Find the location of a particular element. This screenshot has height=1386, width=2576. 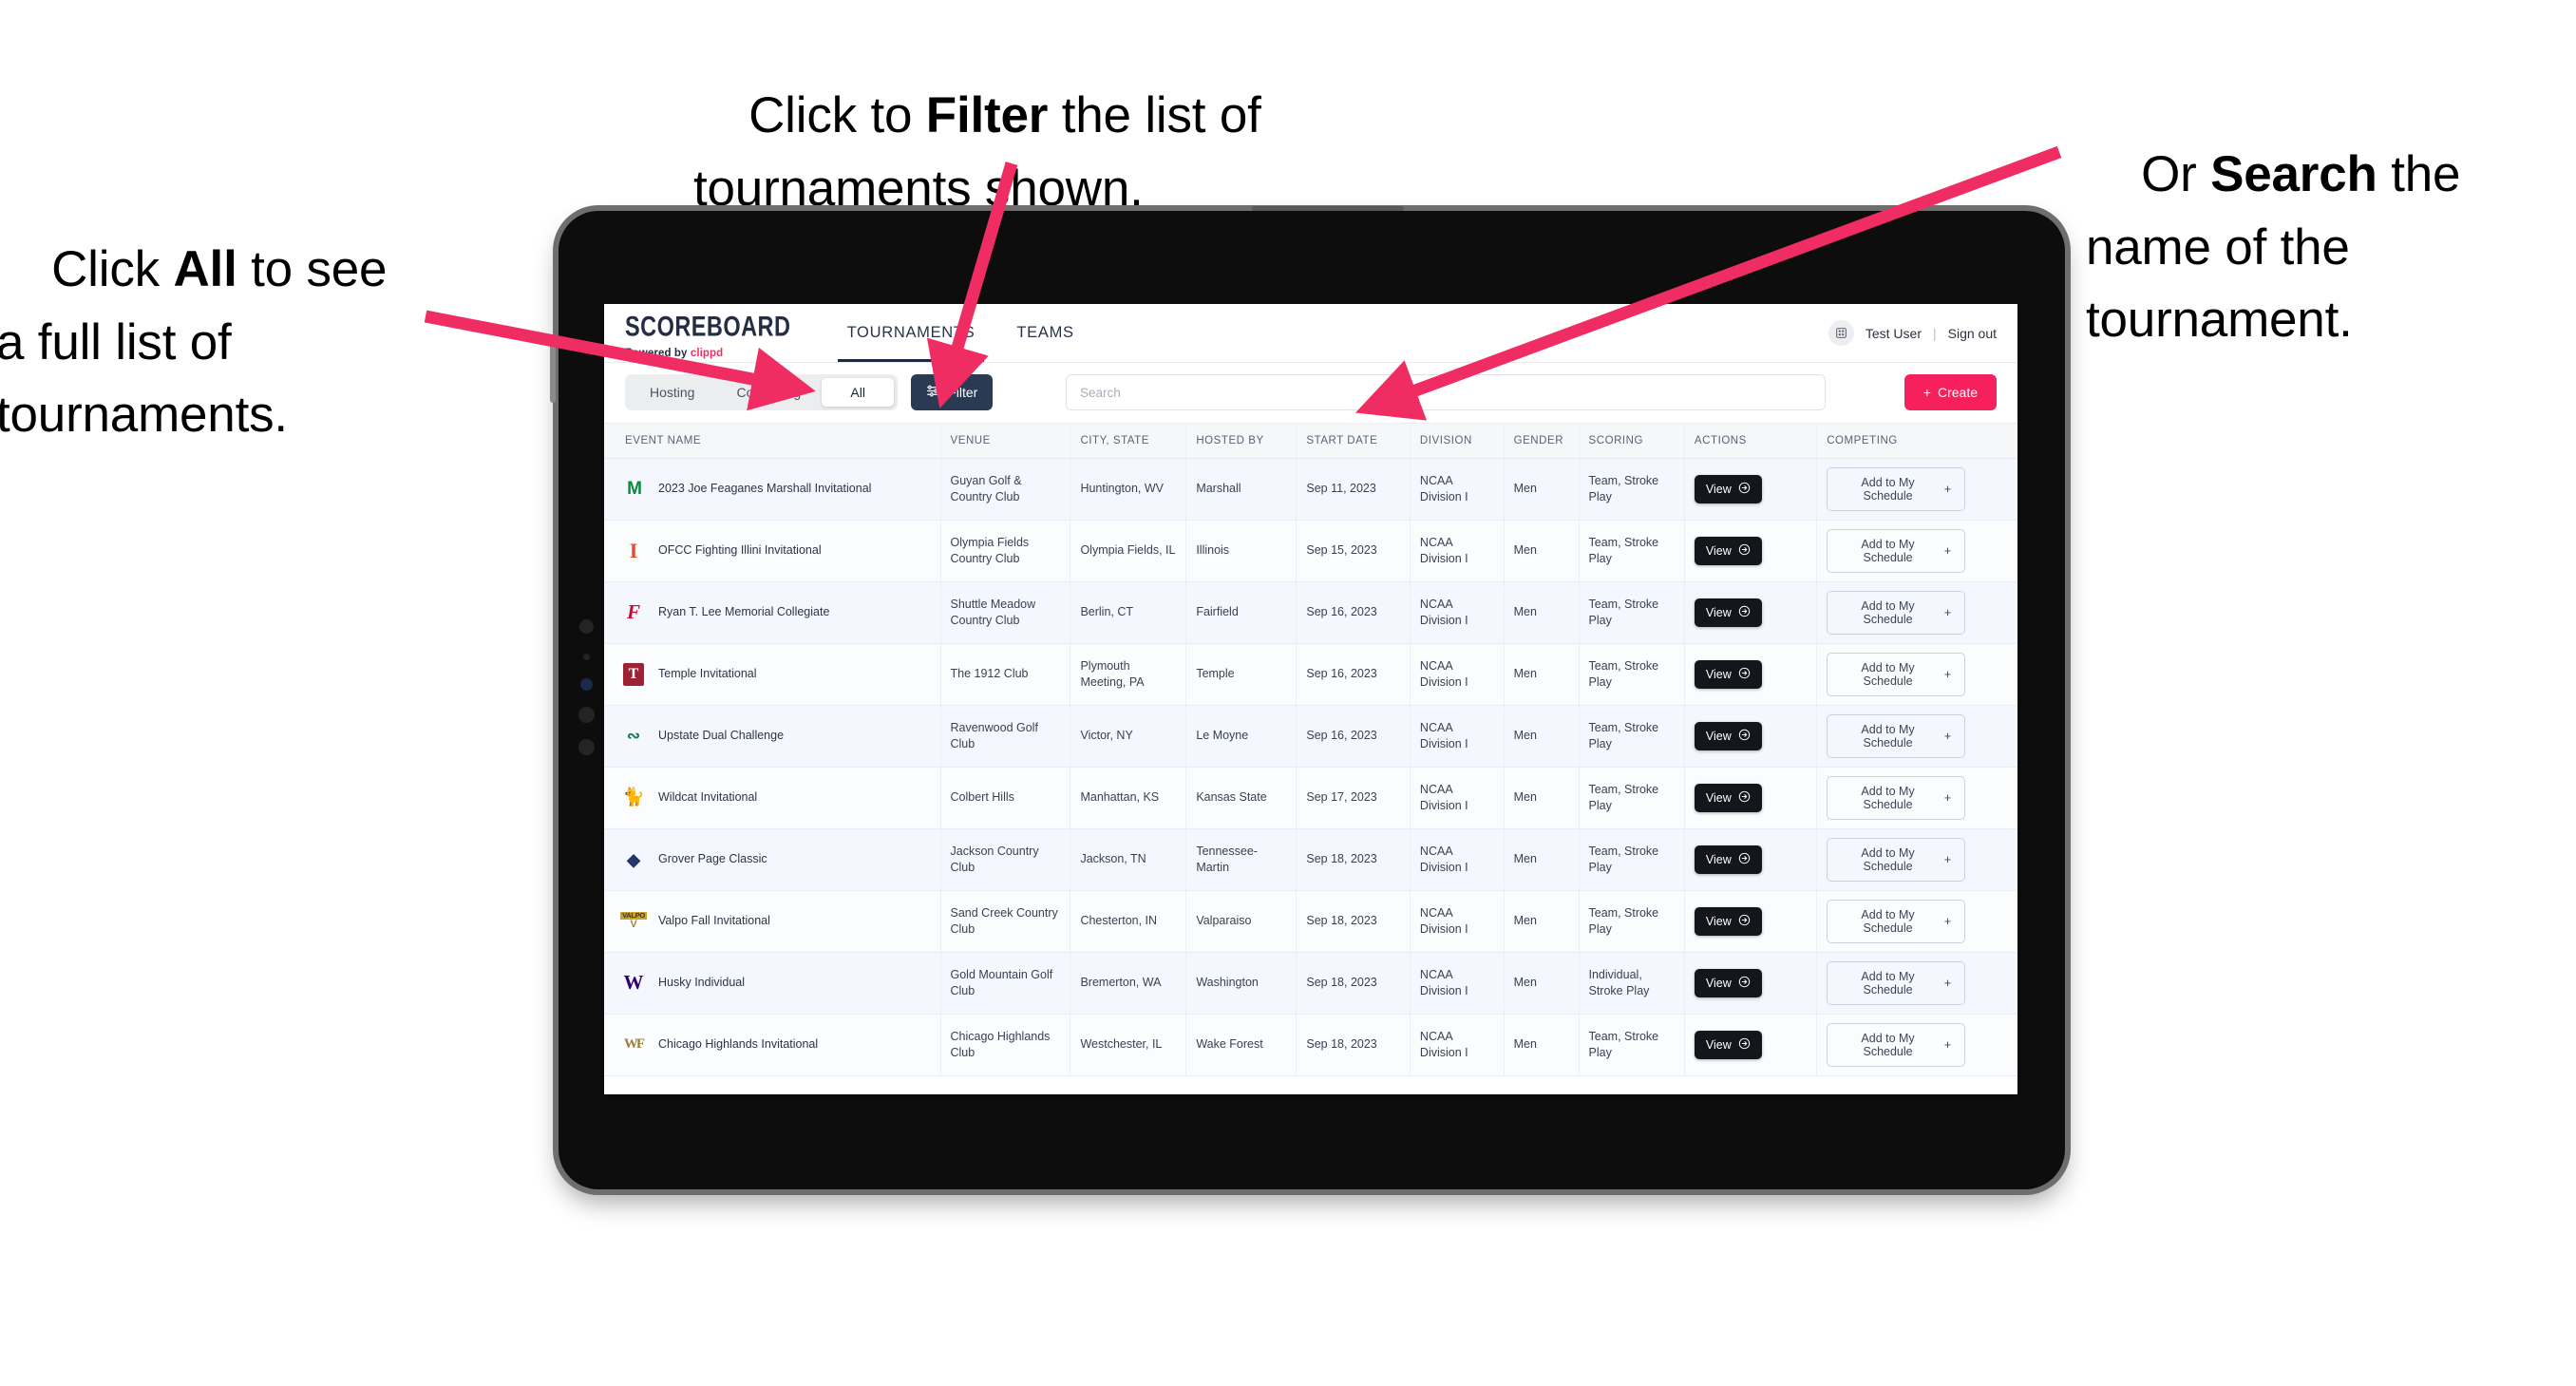

segment-competing: Competing is located at coordinates (768, 392).